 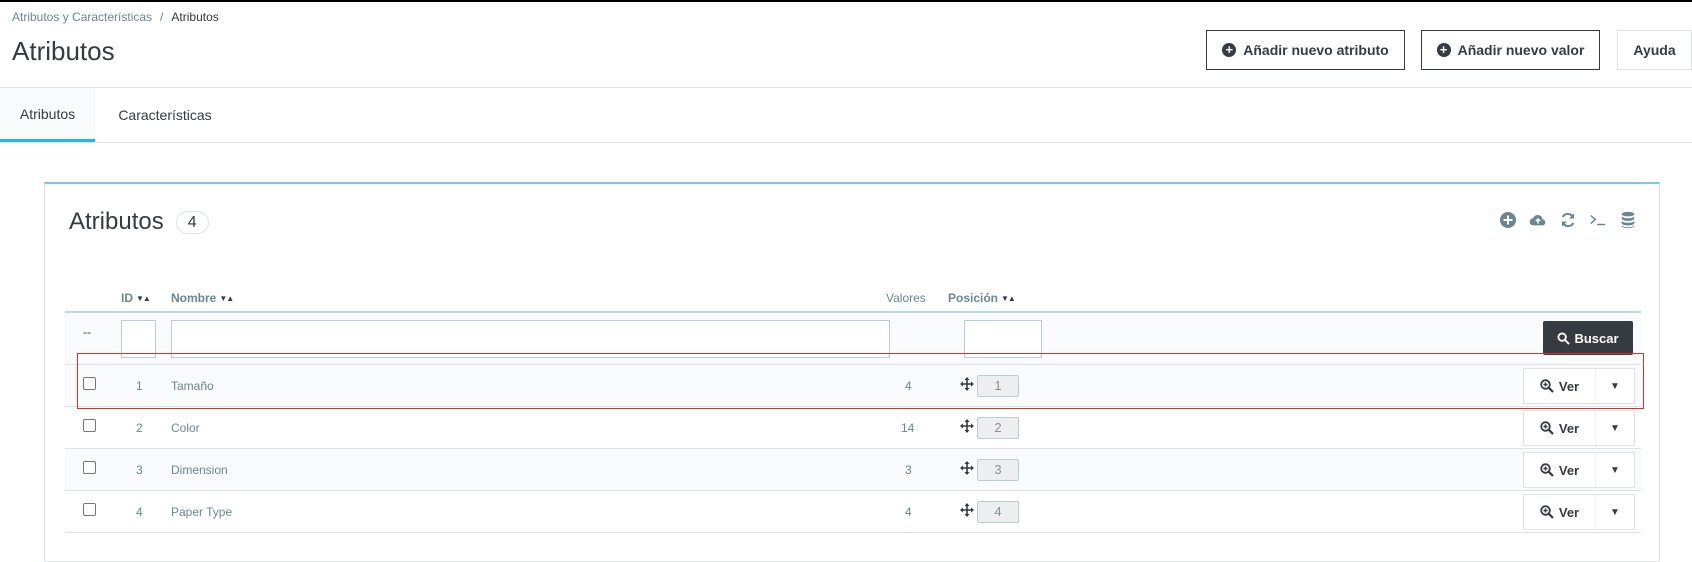 I want to click on add-icon, so click(x=1508, y=220).